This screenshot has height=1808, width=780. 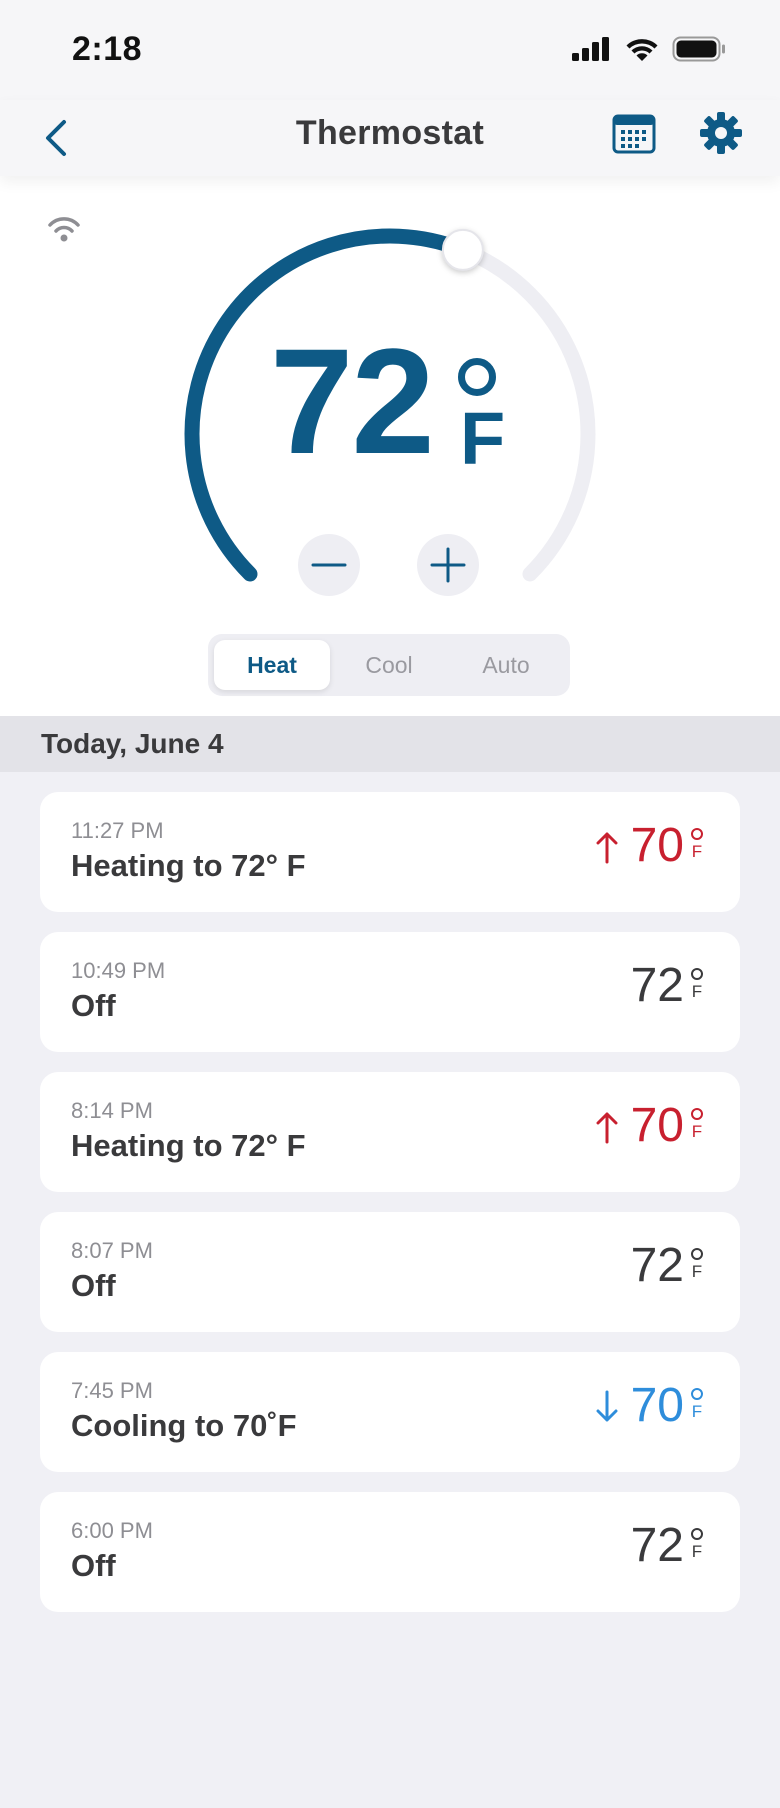 What do you see at coordinates (117, 830) in the screenshot?
I see `event-time: 11:27 PM` at bounding box center [117, 830].